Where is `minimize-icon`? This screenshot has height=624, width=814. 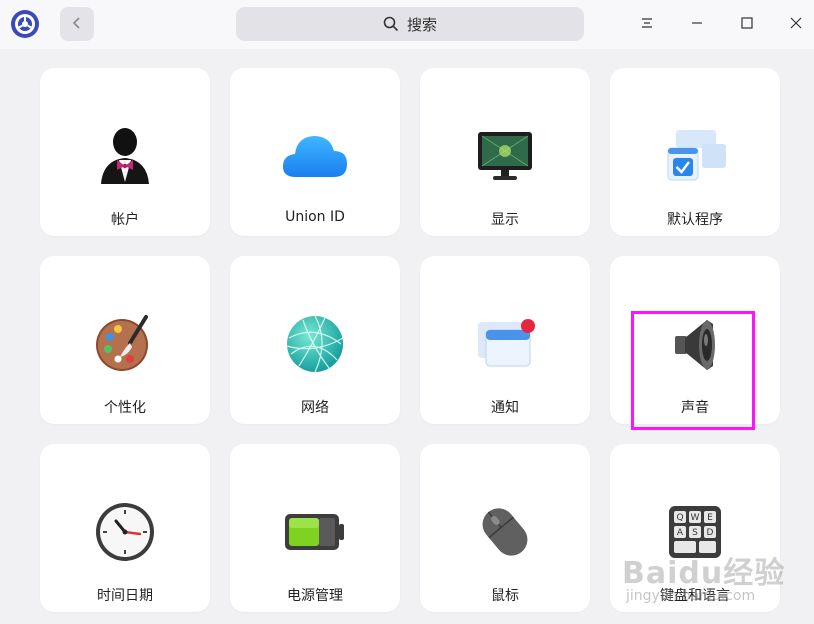
minimize-icon is located at coordinates (697, 24).